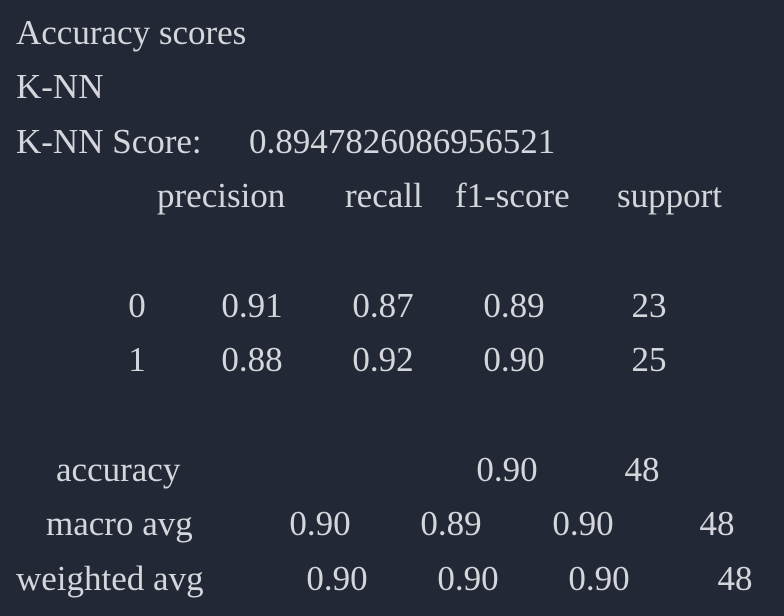  Describe the element at coordinates (669, 195) in the screenshot. I see `col-header-support: support` at that location.